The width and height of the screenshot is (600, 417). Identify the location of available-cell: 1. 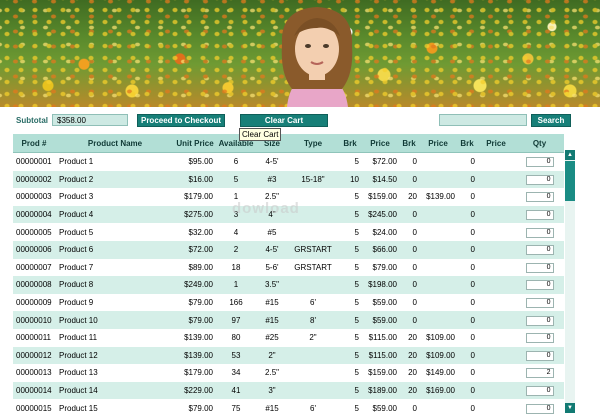
(236, 197).